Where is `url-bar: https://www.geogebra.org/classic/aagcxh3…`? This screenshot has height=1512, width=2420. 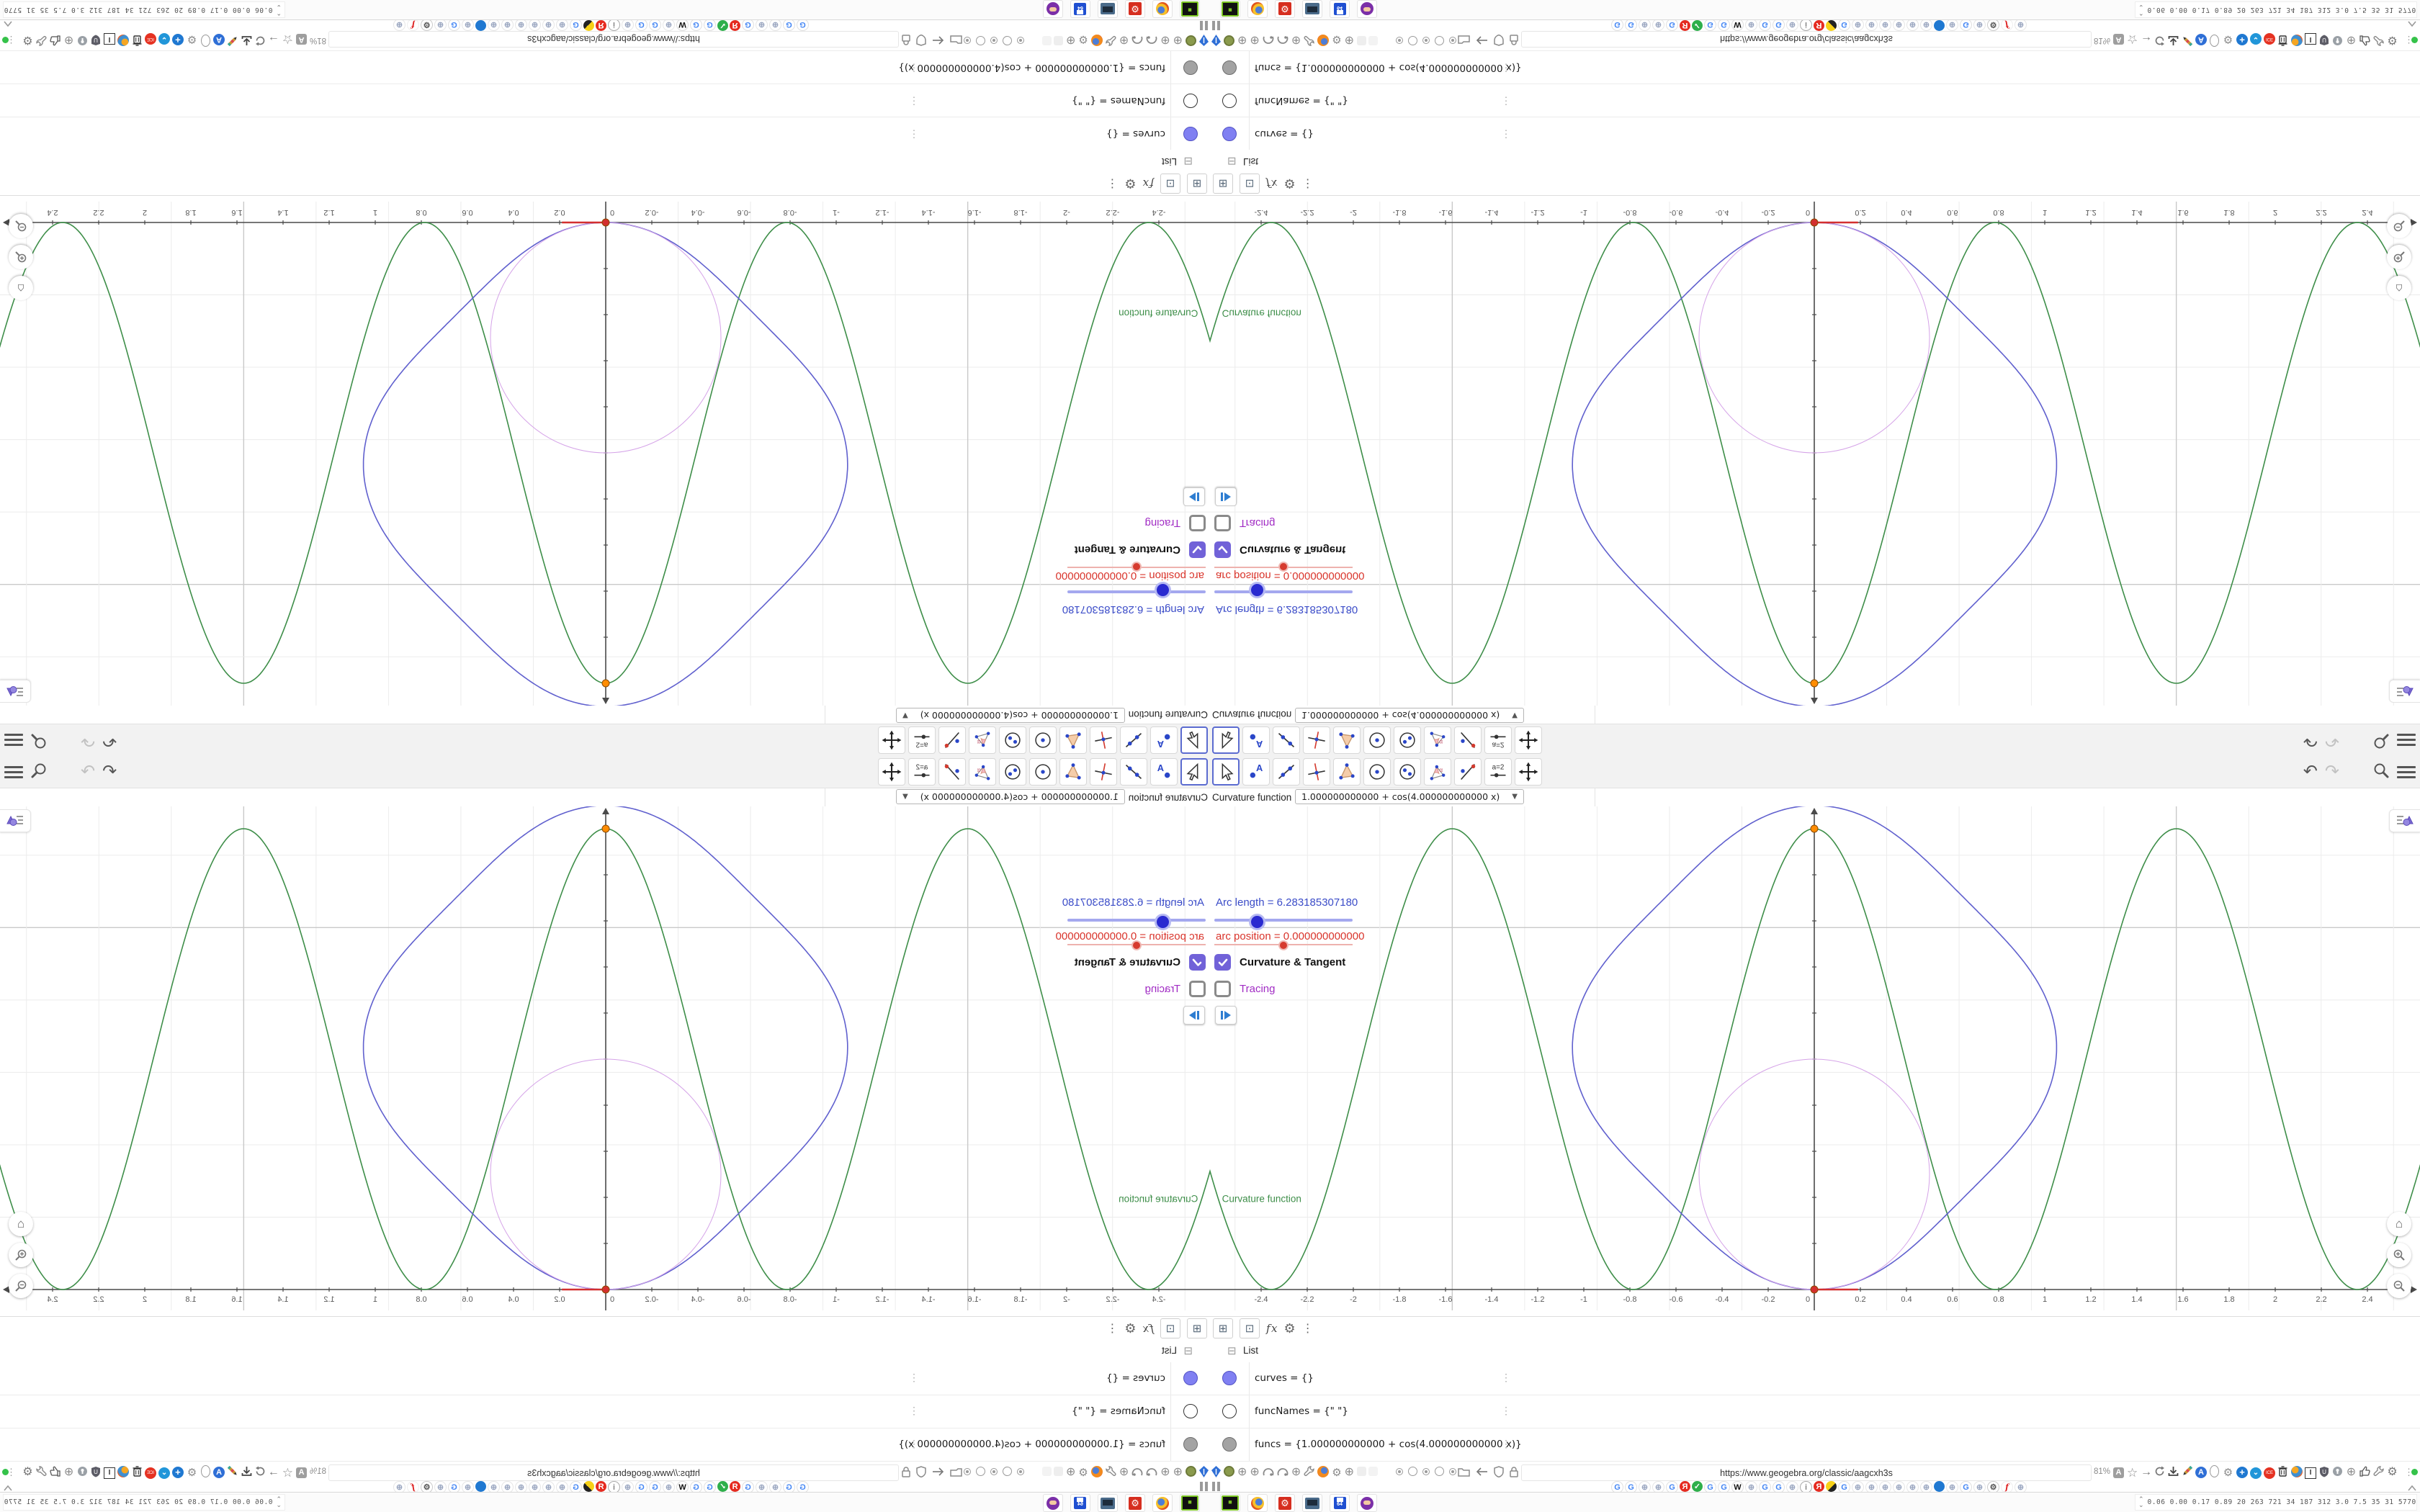
url-bar: https://www.geogebra.org/classic/aagcxh3… is located at coordinates (1806, 1472).